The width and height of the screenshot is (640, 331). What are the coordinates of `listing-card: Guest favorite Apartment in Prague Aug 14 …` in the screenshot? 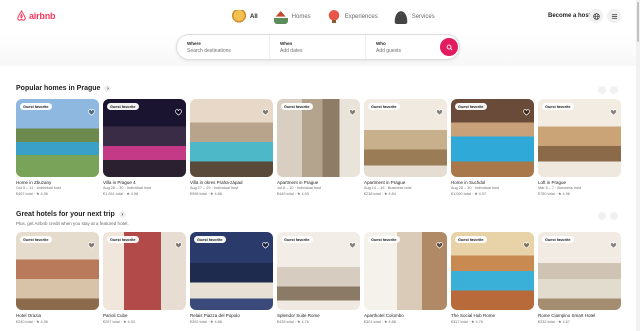 It's located at (405, 147).